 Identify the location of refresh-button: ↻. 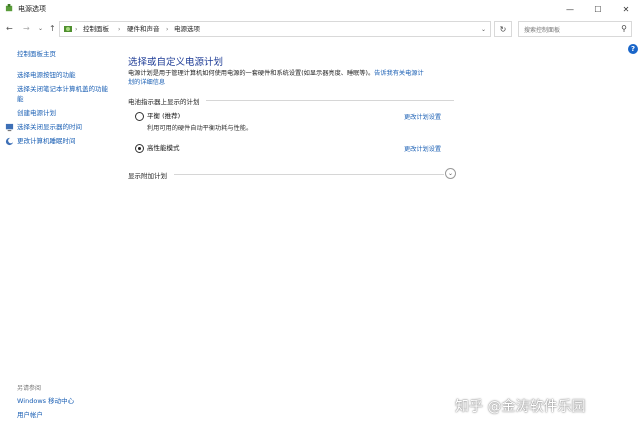
(503, 29).